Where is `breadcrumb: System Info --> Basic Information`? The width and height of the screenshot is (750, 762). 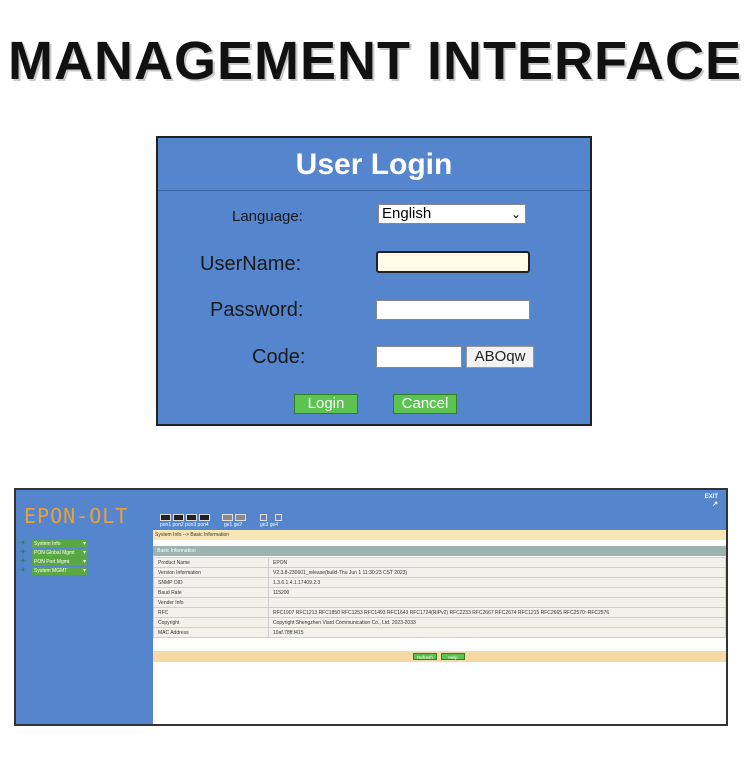
breadcrumb: System Info --> Basic Information is located at coordinates (439, 535).